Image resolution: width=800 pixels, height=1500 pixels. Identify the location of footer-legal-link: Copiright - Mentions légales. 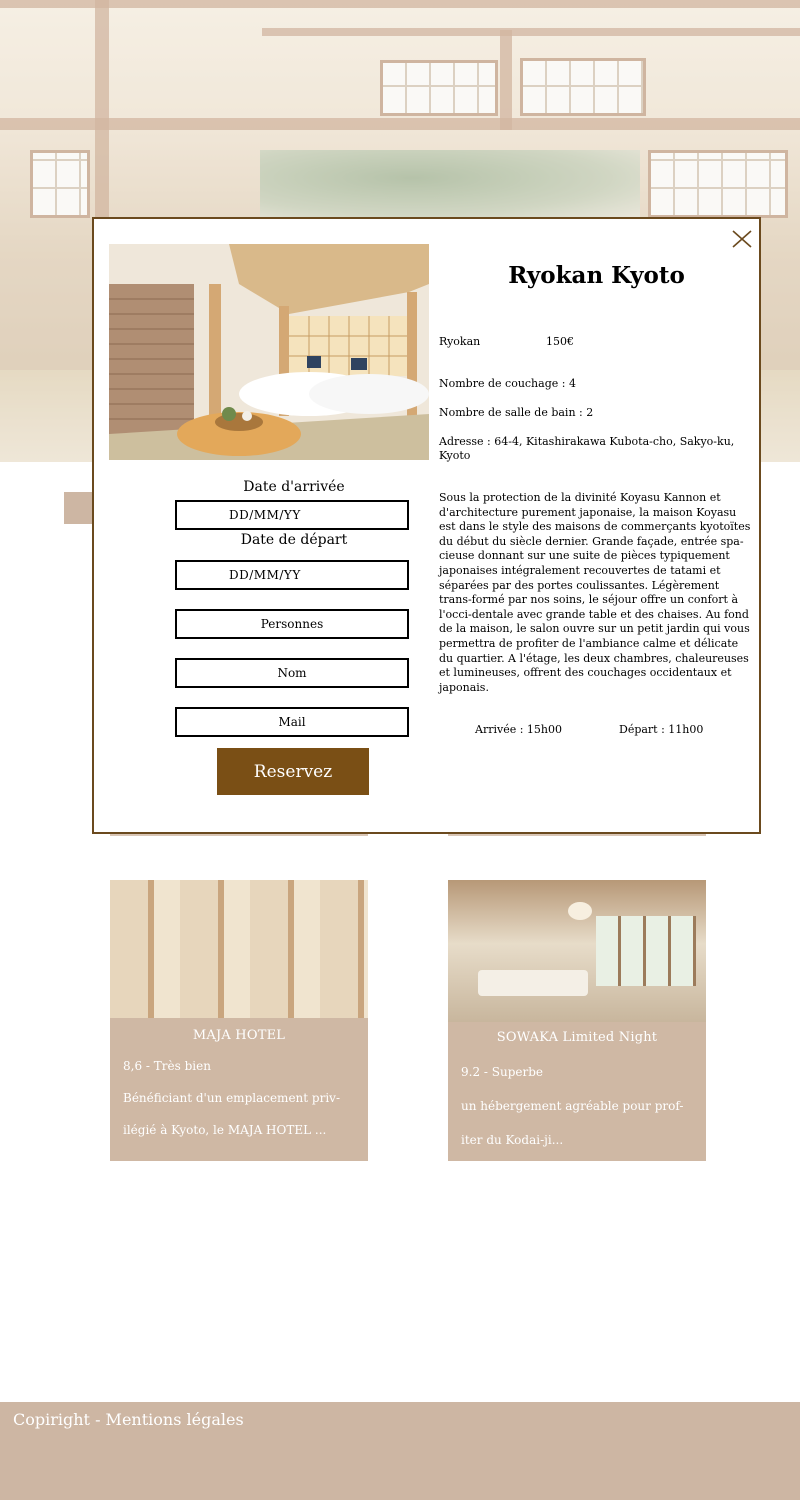
(128, 1419).